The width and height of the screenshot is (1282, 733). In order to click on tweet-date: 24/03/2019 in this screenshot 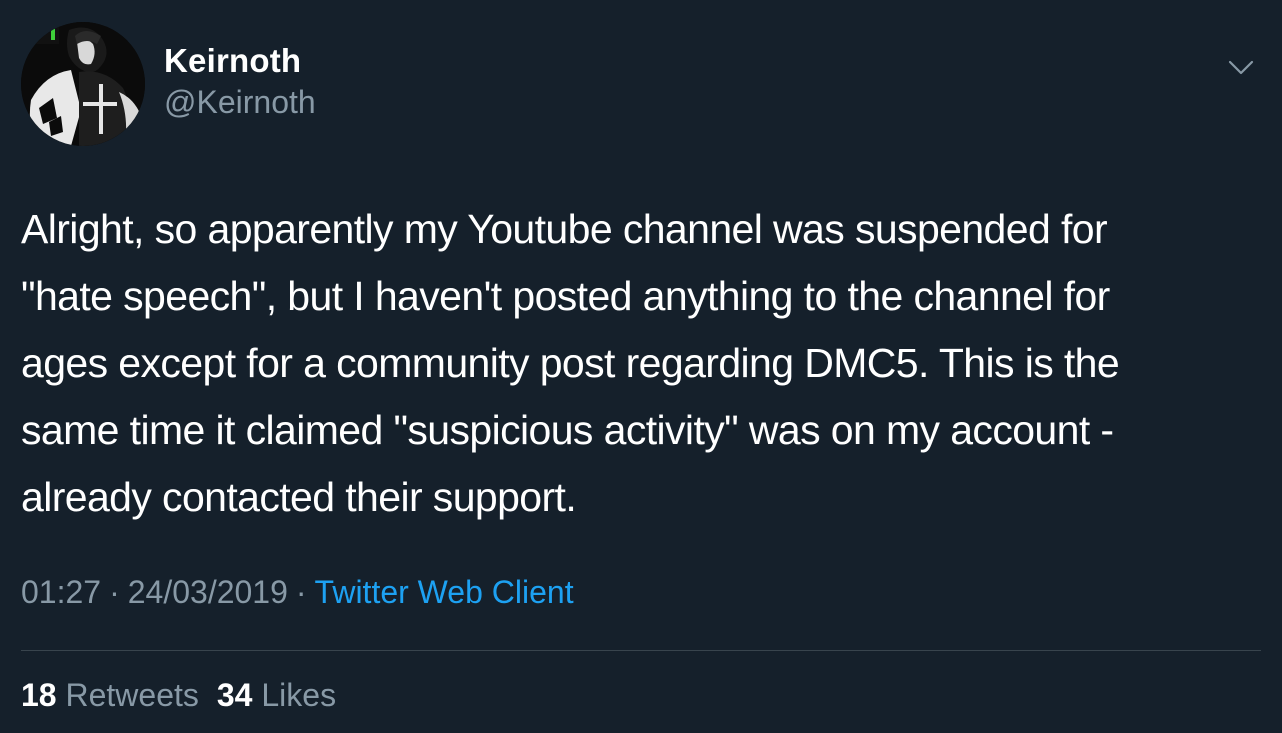, I will do `click(208, 592)`.